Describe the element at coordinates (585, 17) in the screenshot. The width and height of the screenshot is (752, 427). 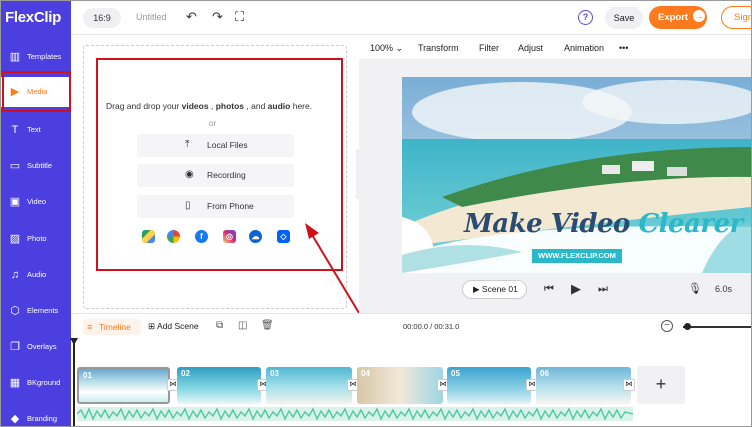
I see `help-icon: ?` at that location.